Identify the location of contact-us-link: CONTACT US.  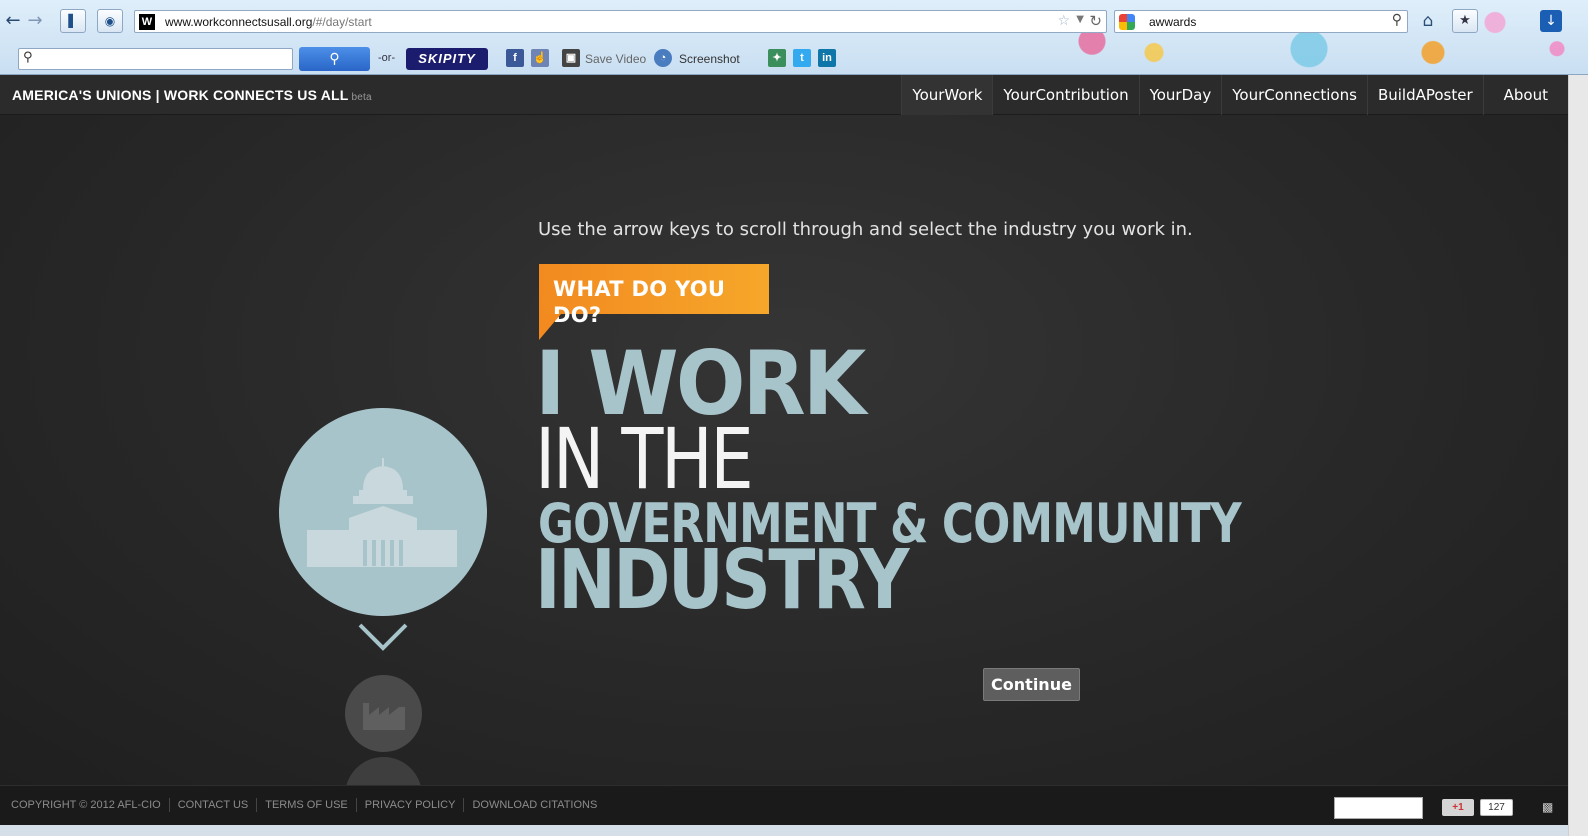
(212, 805).